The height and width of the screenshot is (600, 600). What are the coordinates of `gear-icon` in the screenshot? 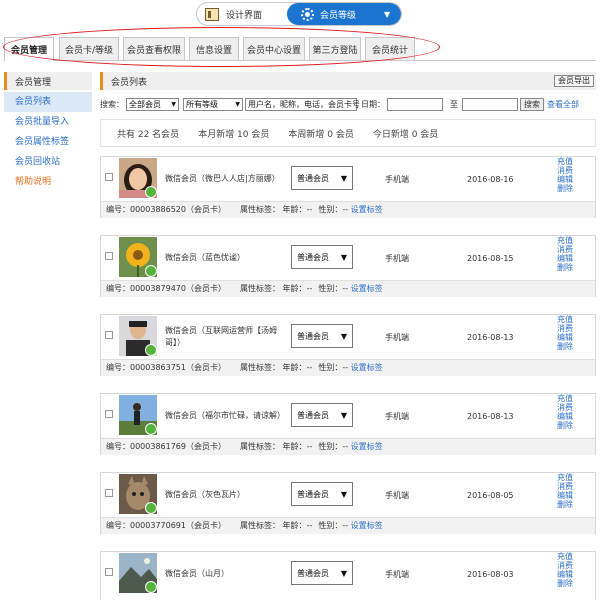 It's located at (307, 14).